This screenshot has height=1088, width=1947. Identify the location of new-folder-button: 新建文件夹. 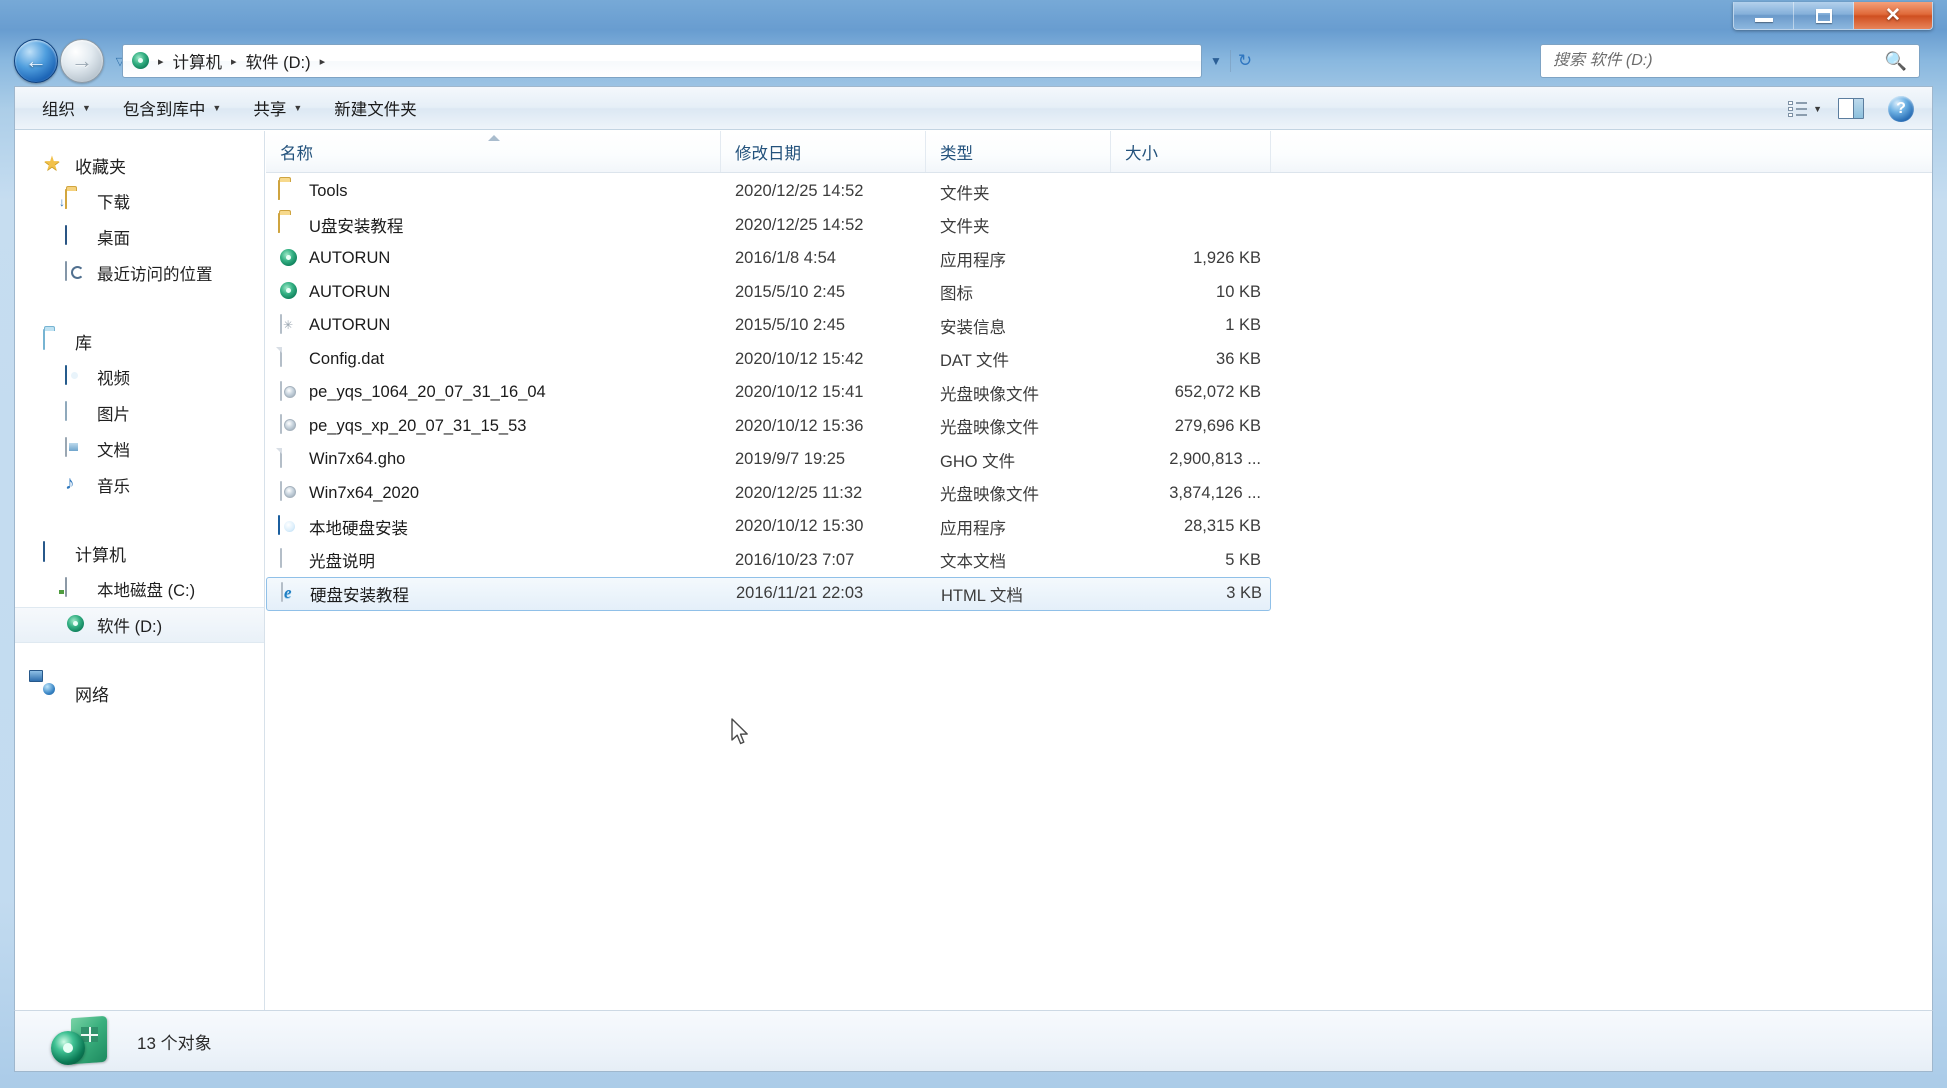
(375, 108).